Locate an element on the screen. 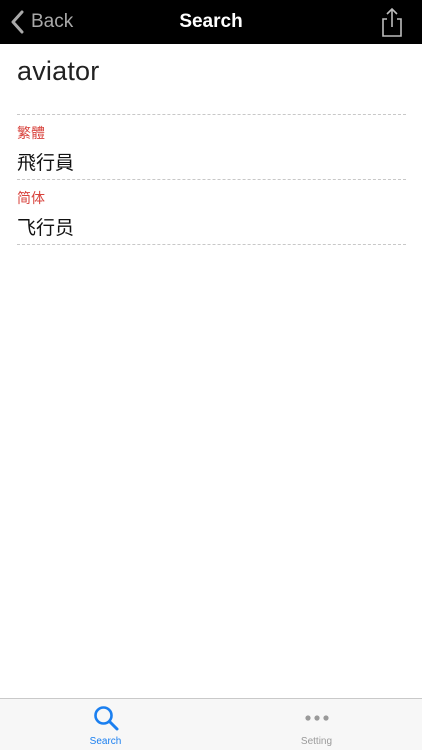  more-icon is located at coordinates (317, 718).